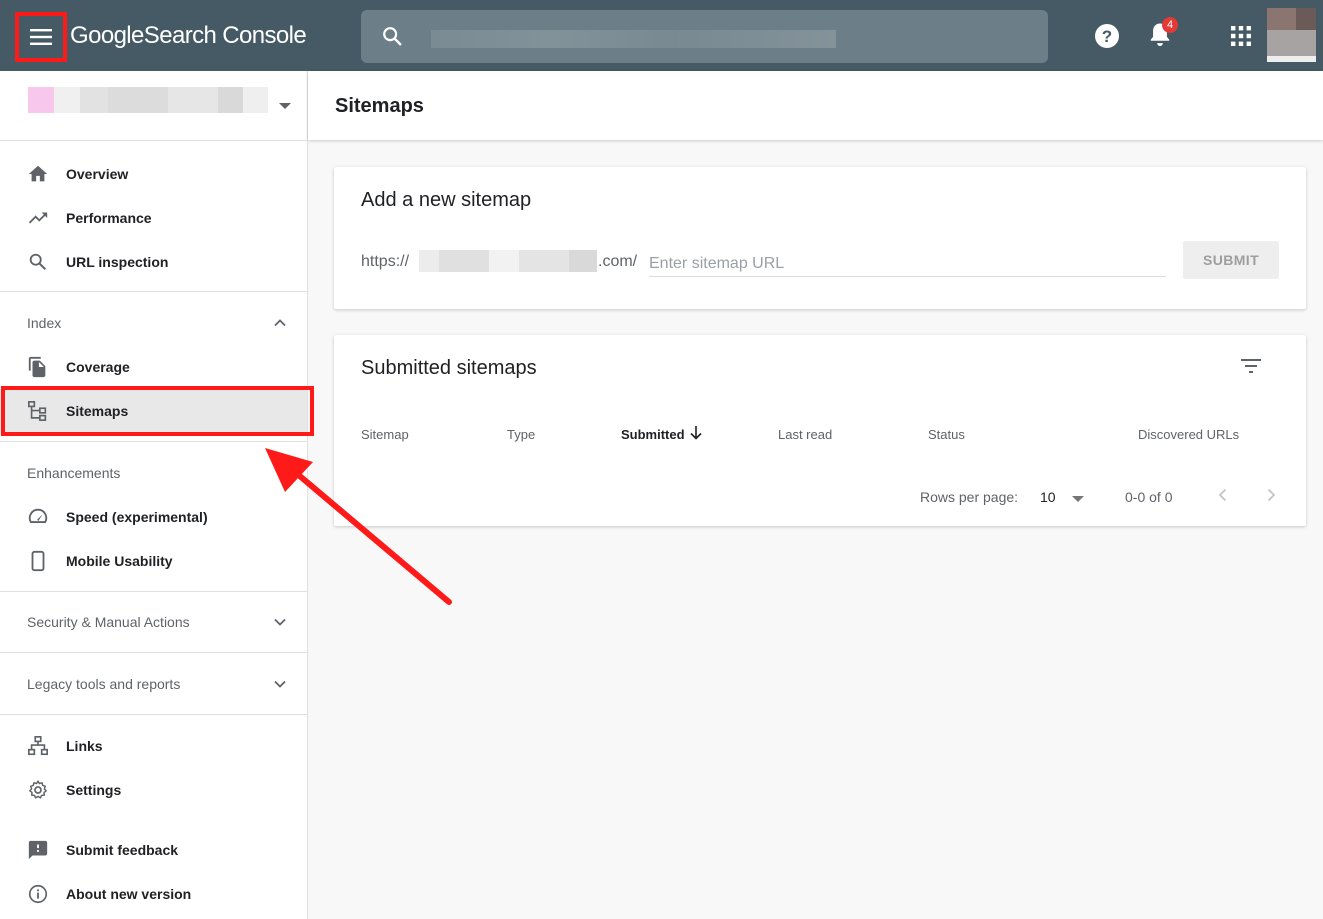 This screenshot has width=1323, height=919. What do you see at coordinates (225, 35) in the screenshot?
I see `logo-product-text: Search Console` at bounding box center [225, 35].